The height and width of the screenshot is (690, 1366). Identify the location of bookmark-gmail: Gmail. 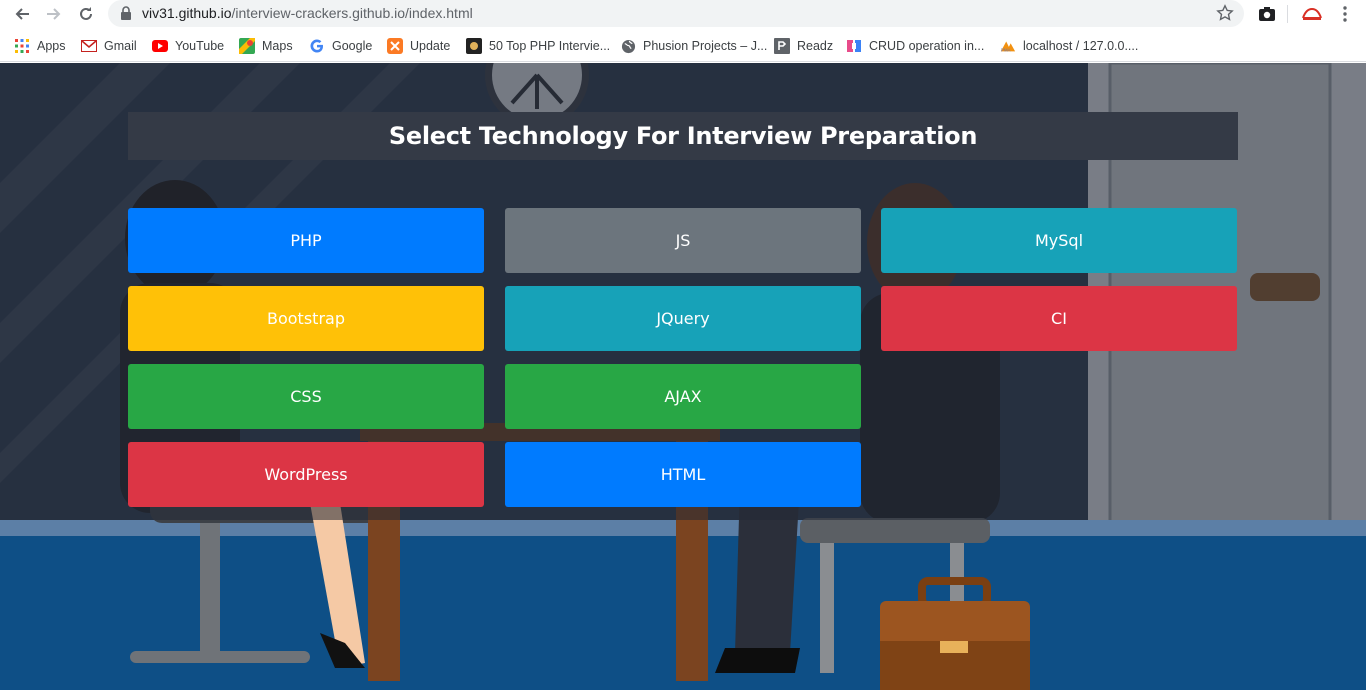
(109, 46).